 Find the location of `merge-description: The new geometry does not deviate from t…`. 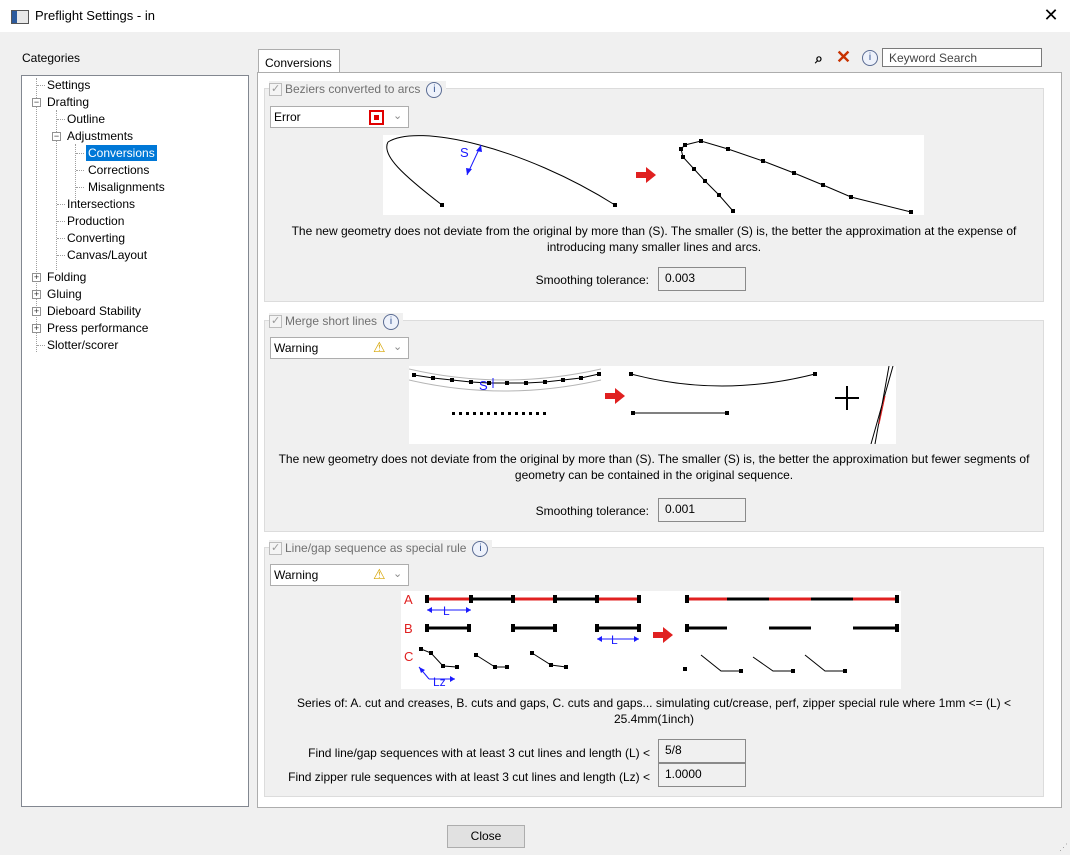

merge-description: The new geometry does not deviate from t… is located at coordinates (654, 467).